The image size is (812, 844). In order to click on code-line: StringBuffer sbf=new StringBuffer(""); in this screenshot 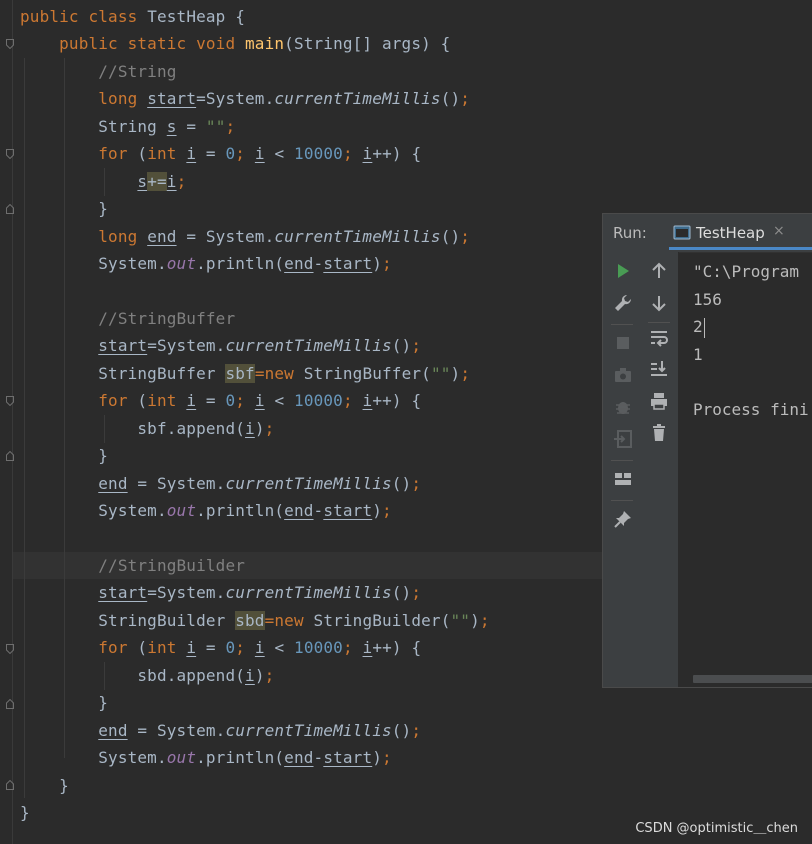, I will do `click(245, 373)`.